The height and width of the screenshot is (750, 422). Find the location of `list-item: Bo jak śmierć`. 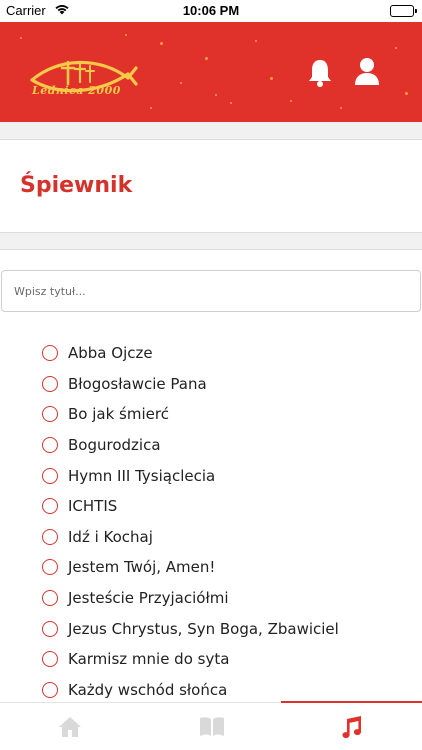

list-item: Bo jak śmierć is located at coordinates (211, 414).